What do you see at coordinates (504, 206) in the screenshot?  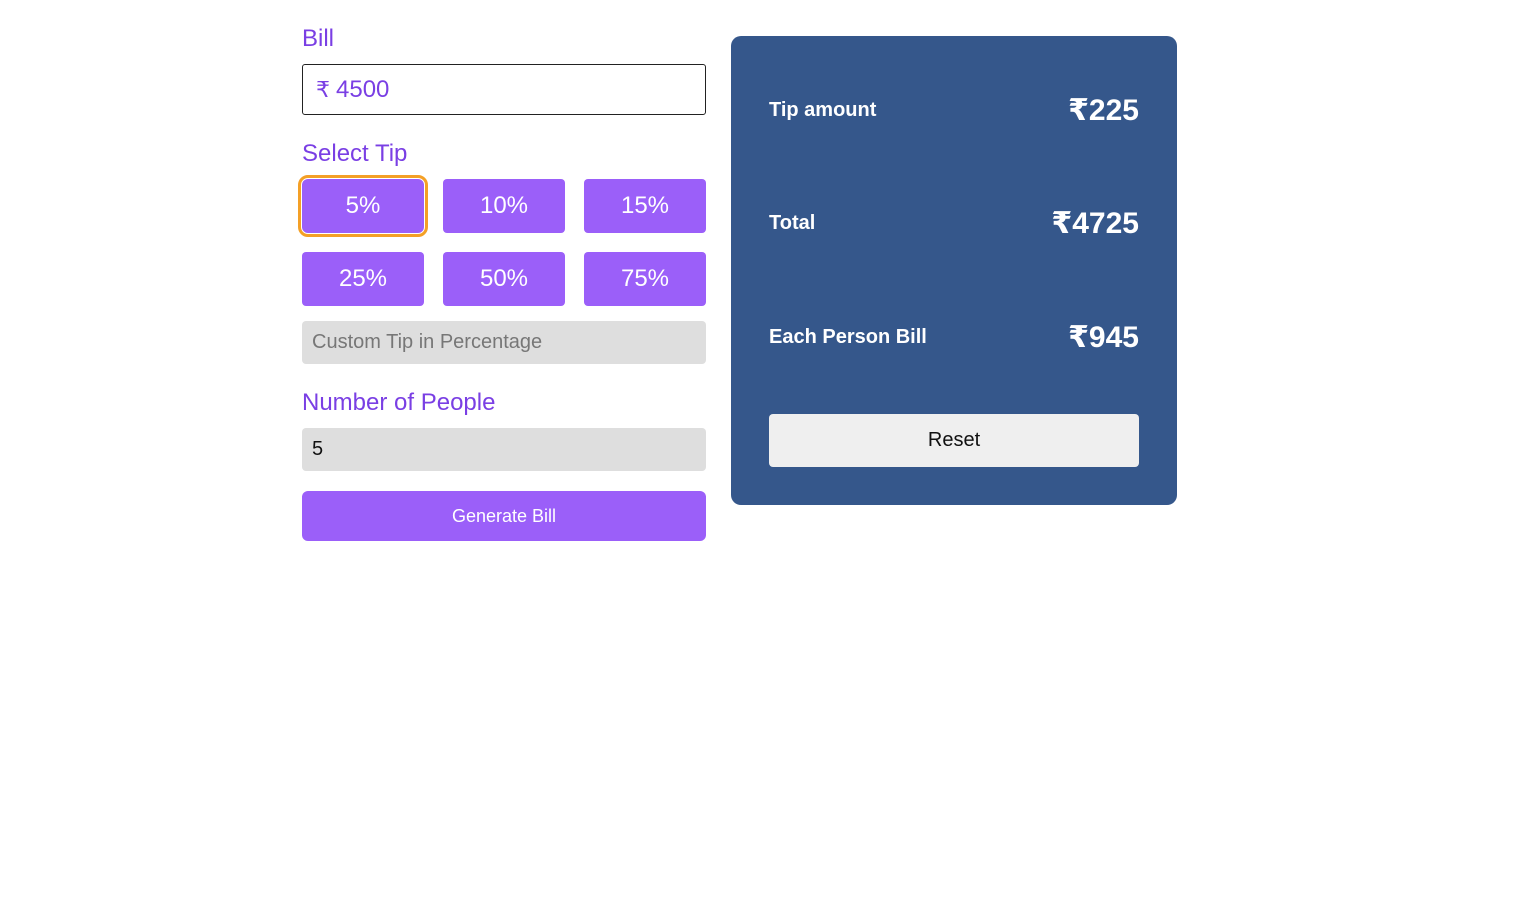 I see `tip-button-10: 10%` at bounding box center [504, 206].